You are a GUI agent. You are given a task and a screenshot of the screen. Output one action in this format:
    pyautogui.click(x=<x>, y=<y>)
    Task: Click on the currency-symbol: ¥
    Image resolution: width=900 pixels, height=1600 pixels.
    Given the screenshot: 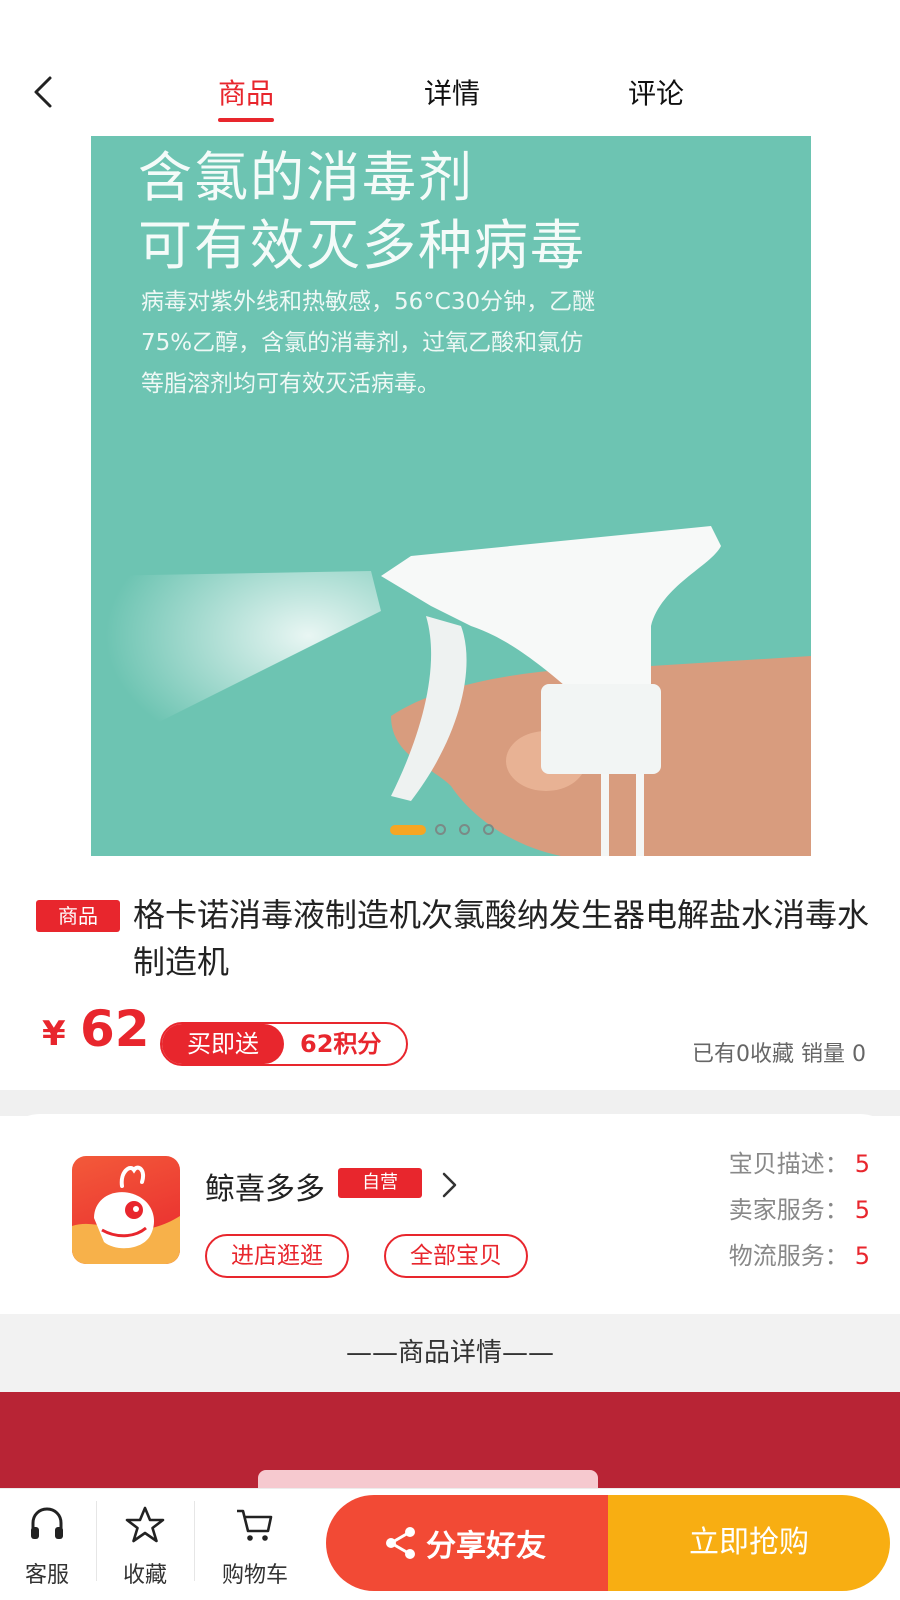 What is the action you would take?
    pyautogui.click(x=54, y=1034)
    